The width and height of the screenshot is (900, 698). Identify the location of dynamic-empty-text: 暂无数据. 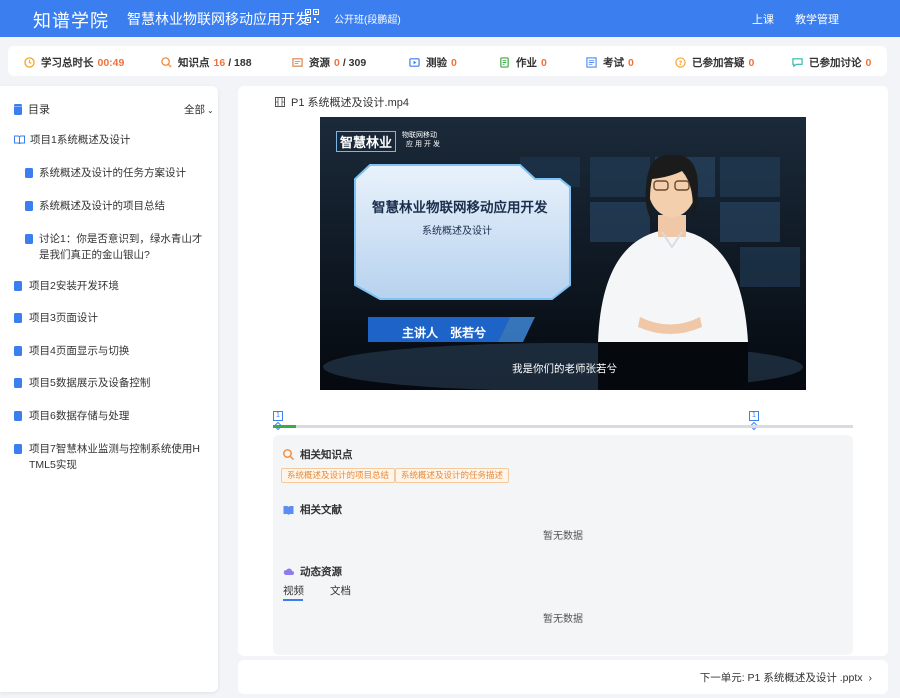
(563, 619).